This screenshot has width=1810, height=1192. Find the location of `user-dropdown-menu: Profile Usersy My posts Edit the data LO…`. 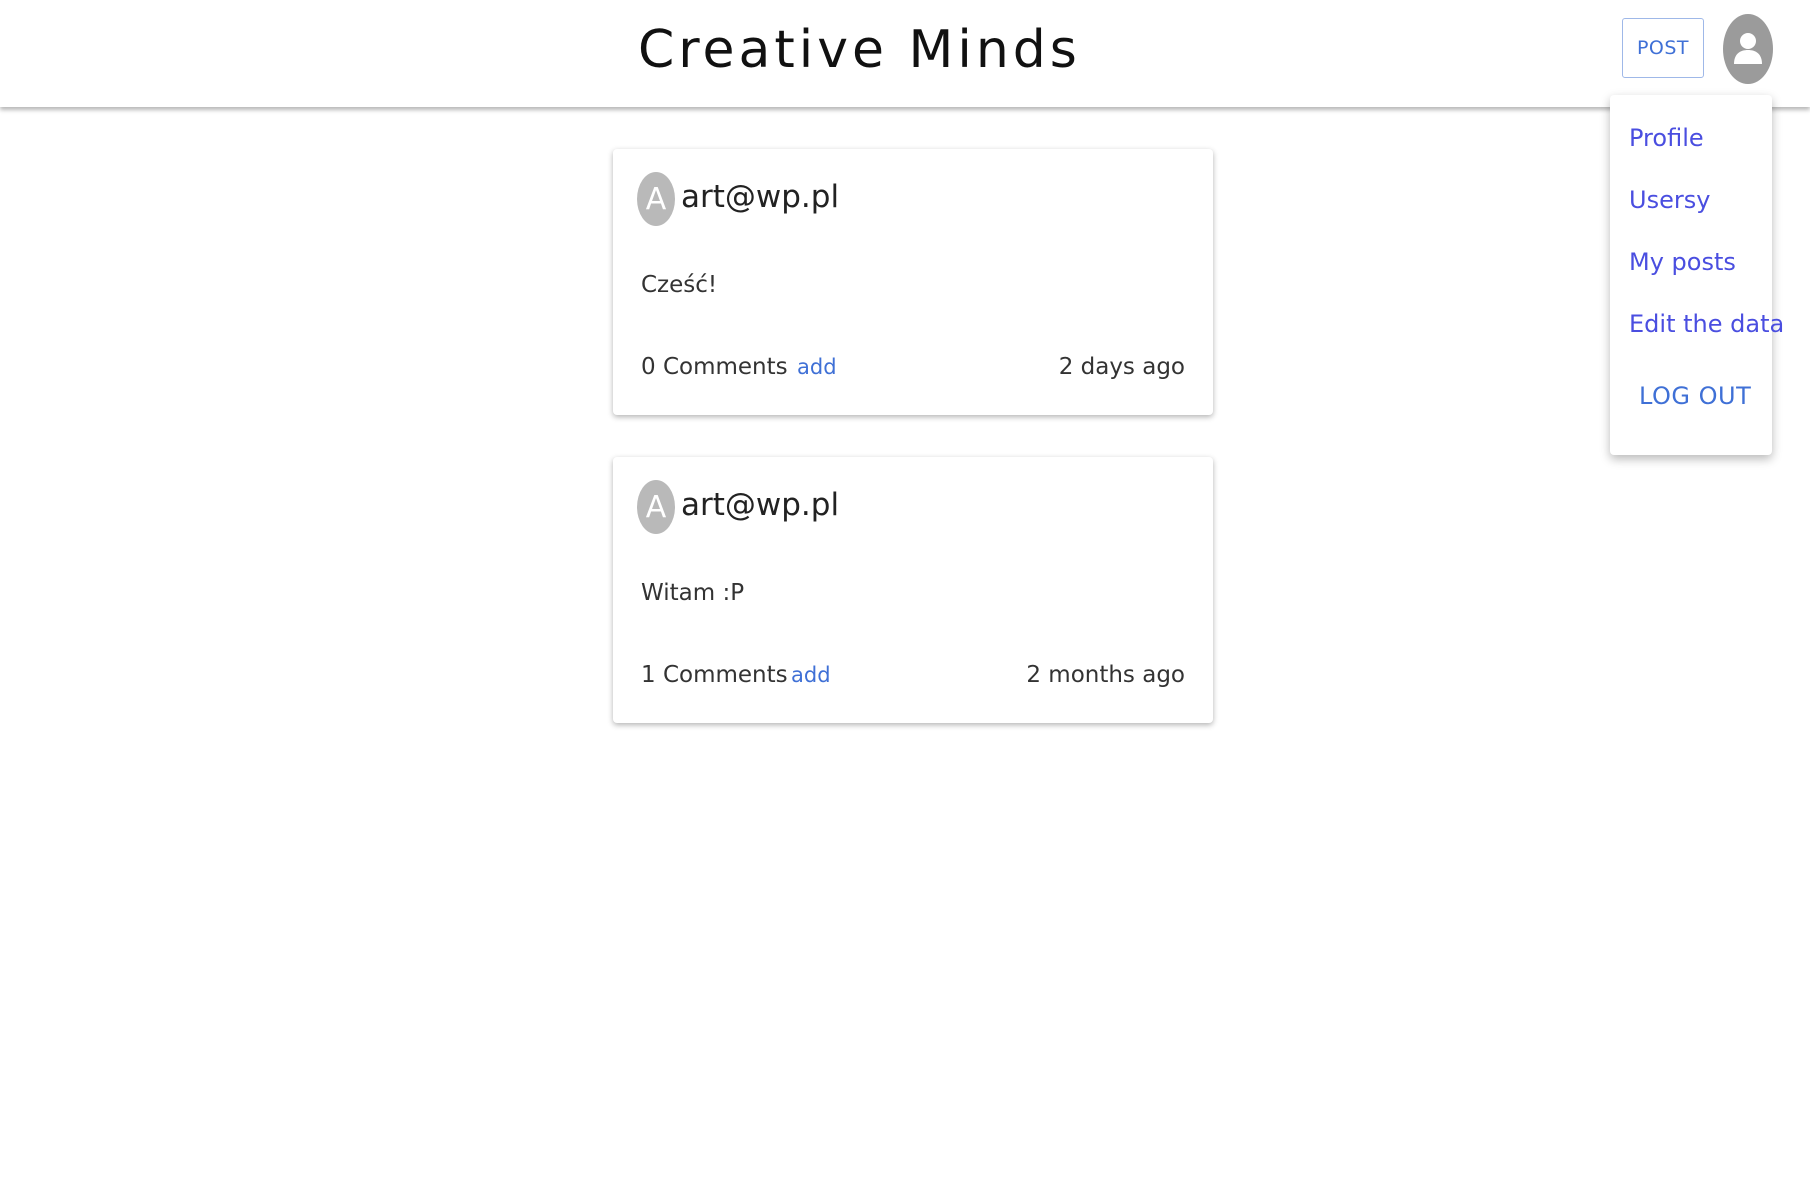

user-dropdown-menu: Profile Usersy My posts Edit the data LO… is located at coordinates (1697, 275).